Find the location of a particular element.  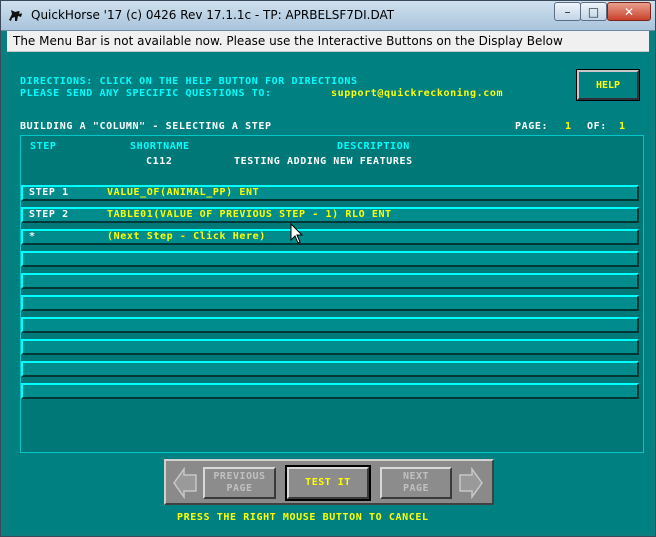

previous-page-label-2: PAGE is located at coordinates (239, 488).